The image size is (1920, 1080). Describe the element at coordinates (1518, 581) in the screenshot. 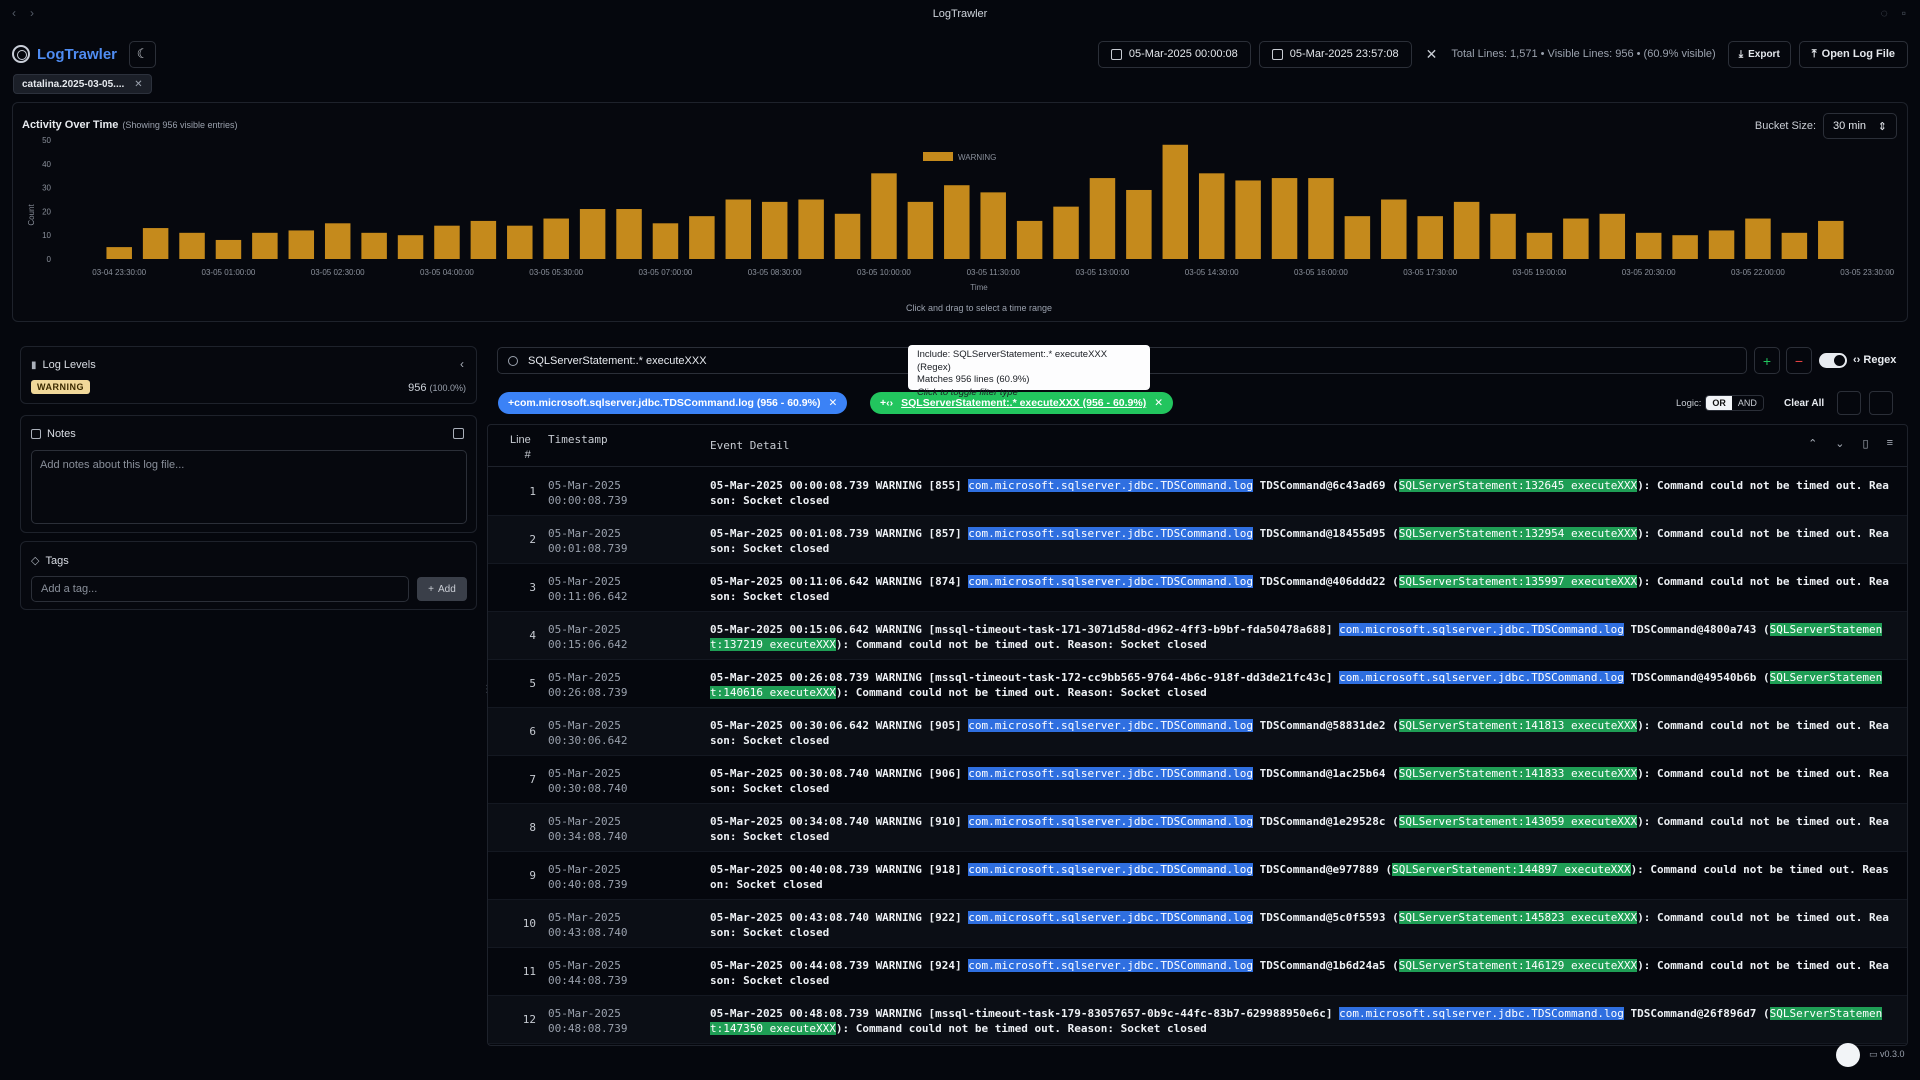

I see `statement-highlight: SQLServerStatement:135997 executeXXX` at that location.